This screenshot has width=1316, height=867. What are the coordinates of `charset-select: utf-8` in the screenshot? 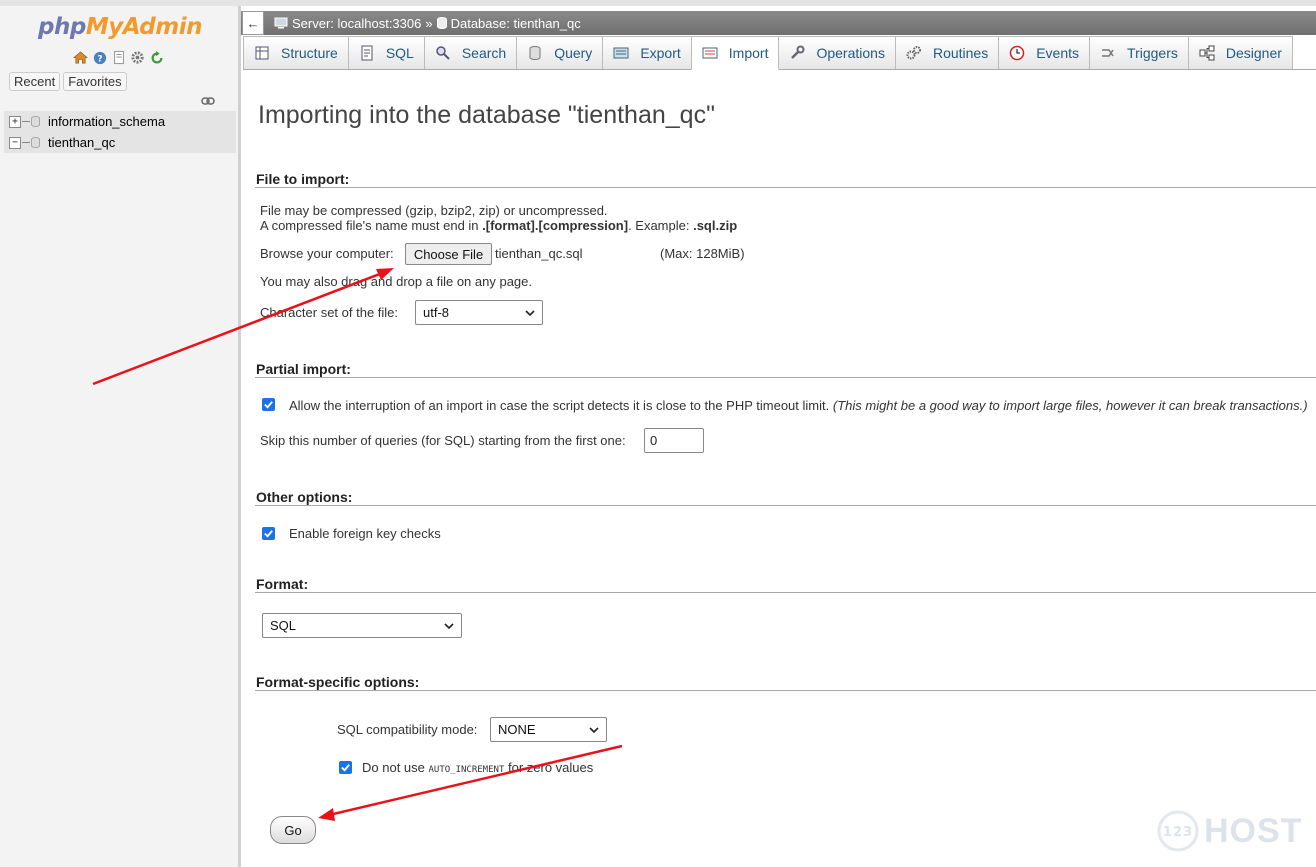 It's located at (479, 312).